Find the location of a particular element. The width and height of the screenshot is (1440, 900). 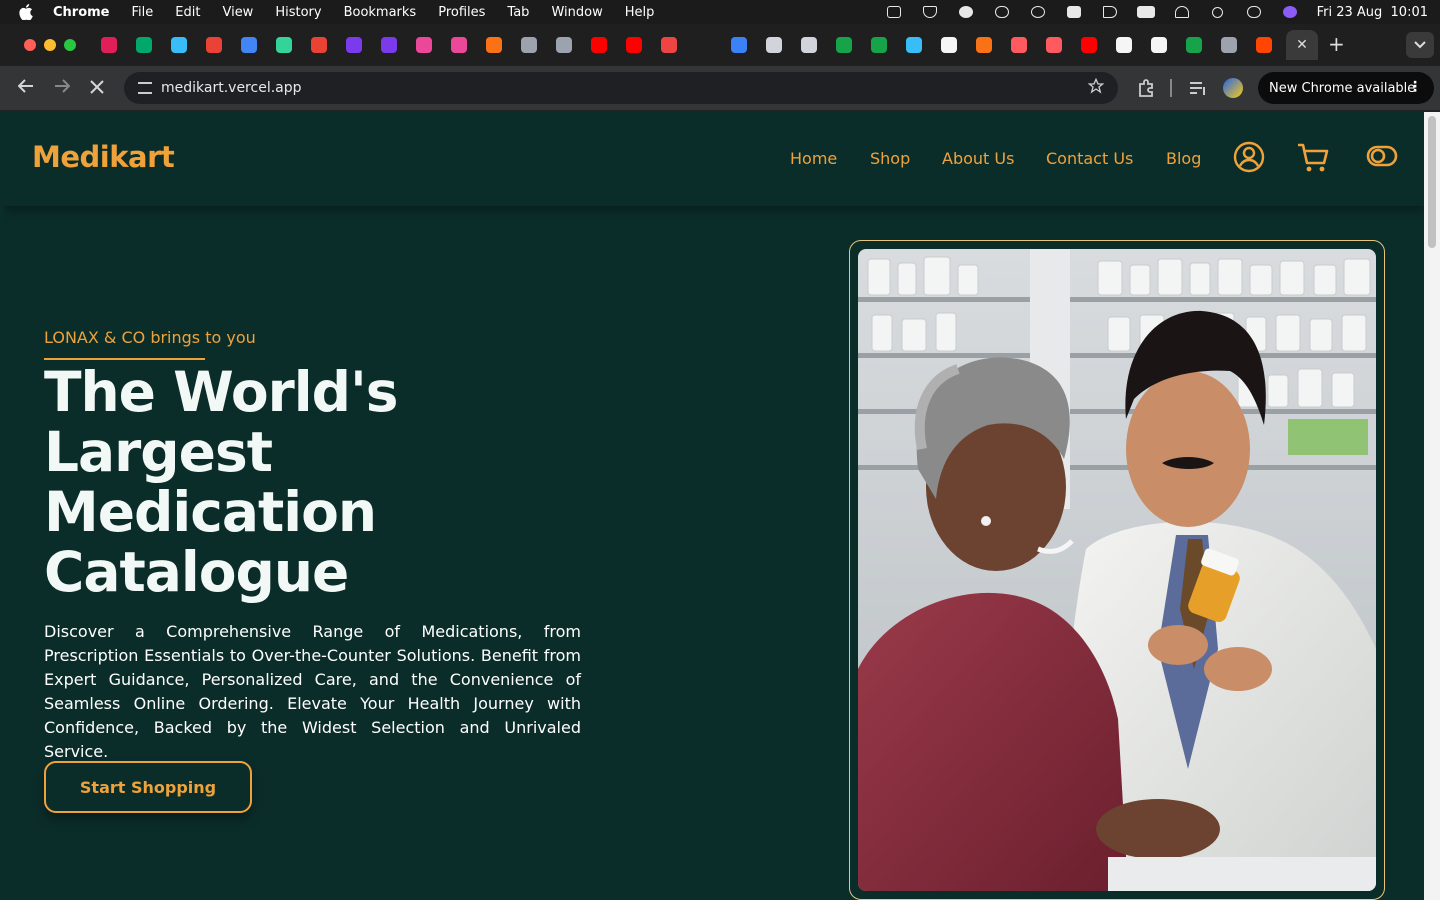

menu-help: Help is located at coordinates (640, 12).